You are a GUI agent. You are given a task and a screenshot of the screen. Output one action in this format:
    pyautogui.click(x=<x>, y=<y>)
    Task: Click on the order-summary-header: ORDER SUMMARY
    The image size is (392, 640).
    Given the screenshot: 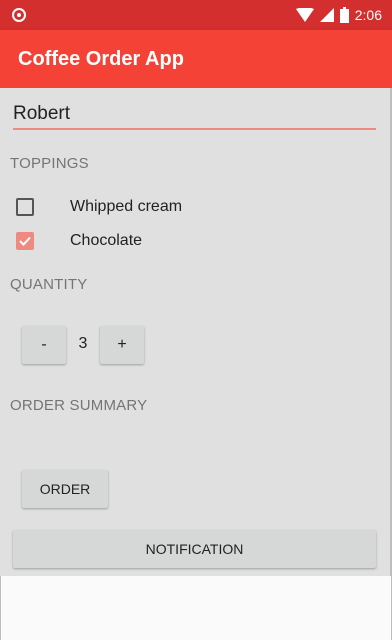 What is the action you would take?
    pyautogui.click(x=79, y=405)
    